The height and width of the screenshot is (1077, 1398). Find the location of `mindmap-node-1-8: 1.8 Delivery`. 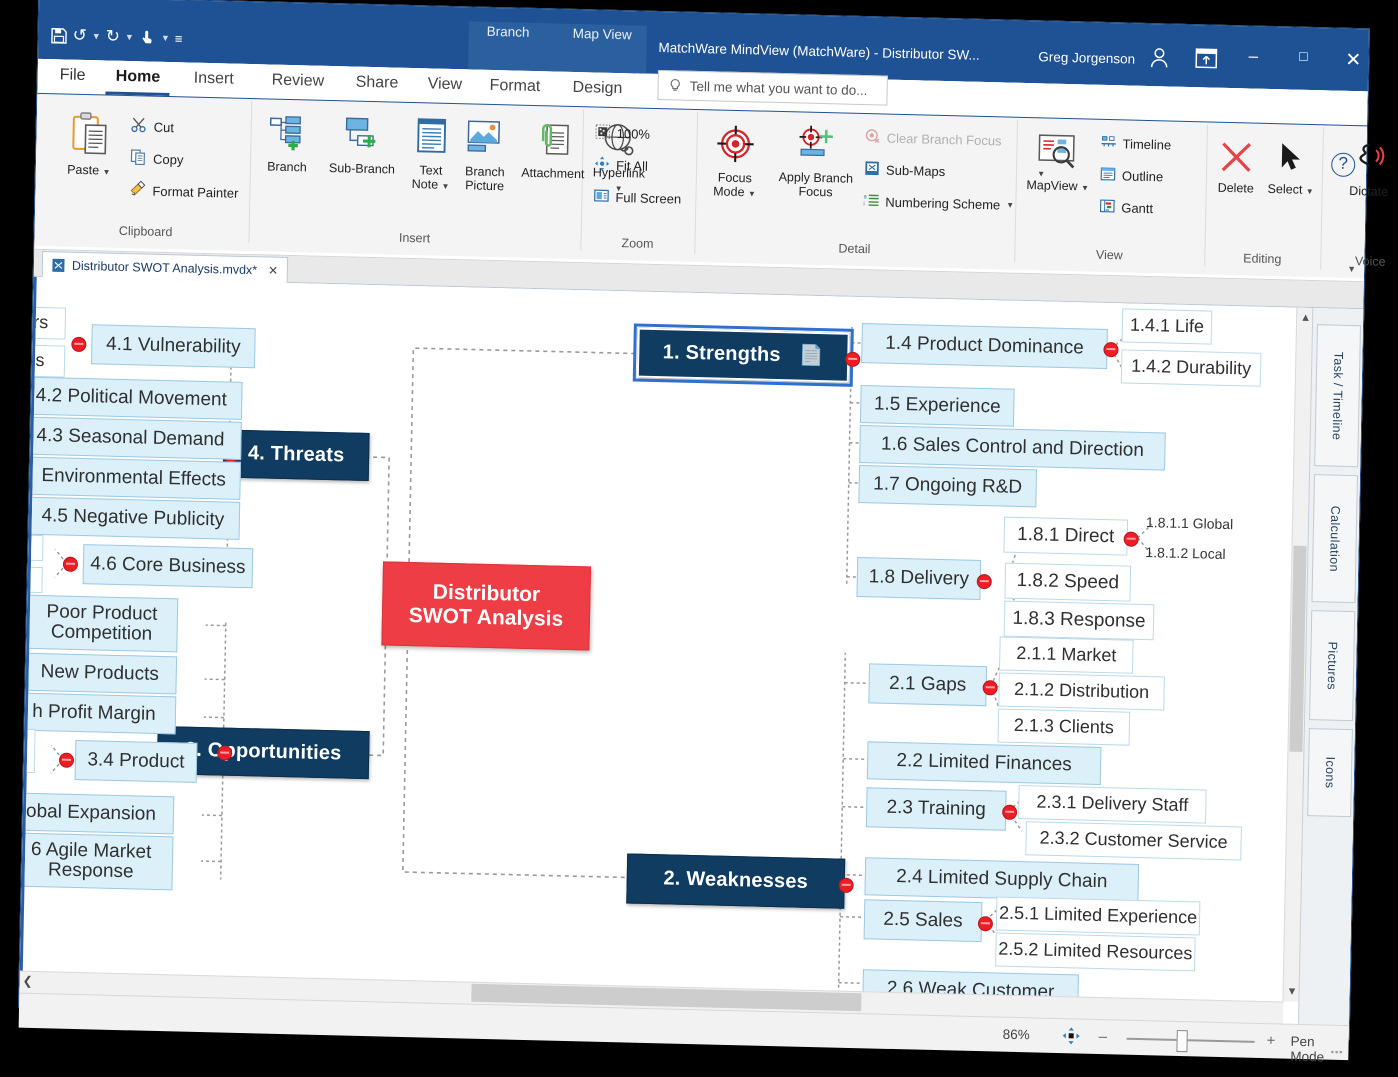

mindmap-node-1-8: 1.8 Delivery is located at coordinates (919, 578).